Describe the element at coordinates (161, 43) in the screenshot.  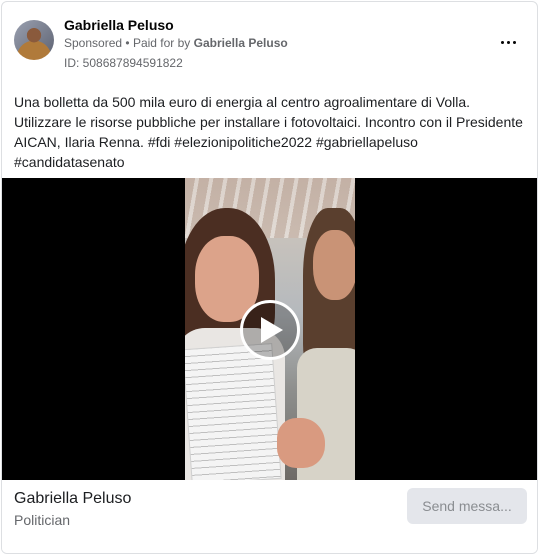
I see `paid-for-label: Paid for by` at that location.